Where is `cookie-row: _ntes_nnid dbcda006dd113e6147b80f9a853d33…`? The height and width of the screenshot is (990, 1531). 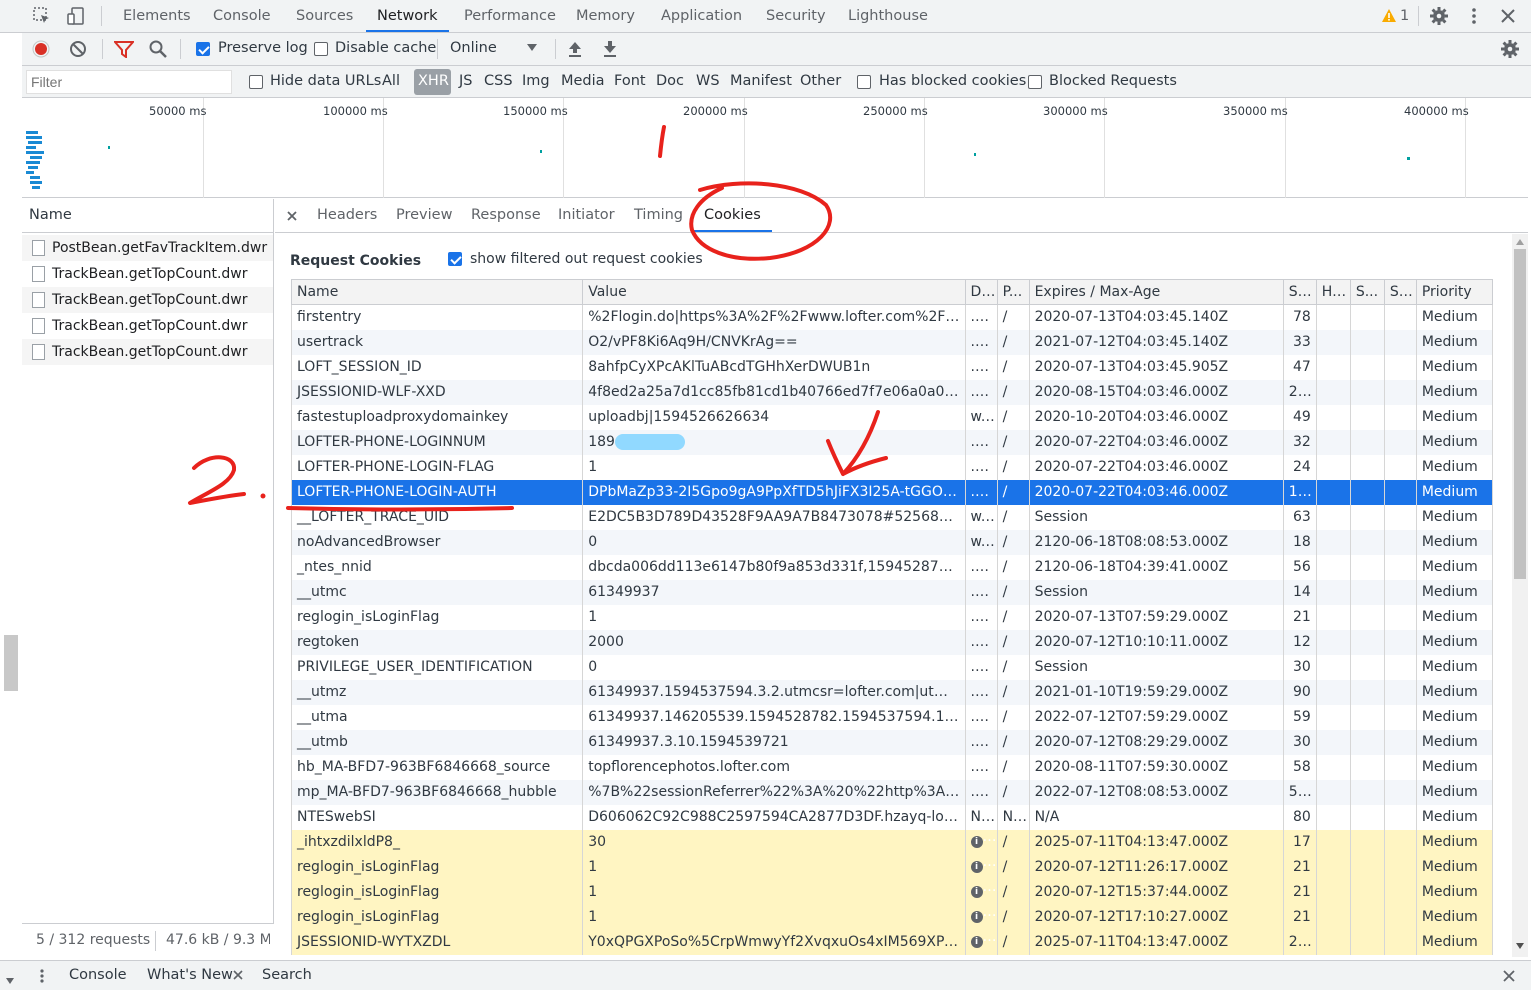
cookie-row: _ntes_nnid dbcda006dd113e6147b80f9a853d33… is located at coordinates (892, 567).